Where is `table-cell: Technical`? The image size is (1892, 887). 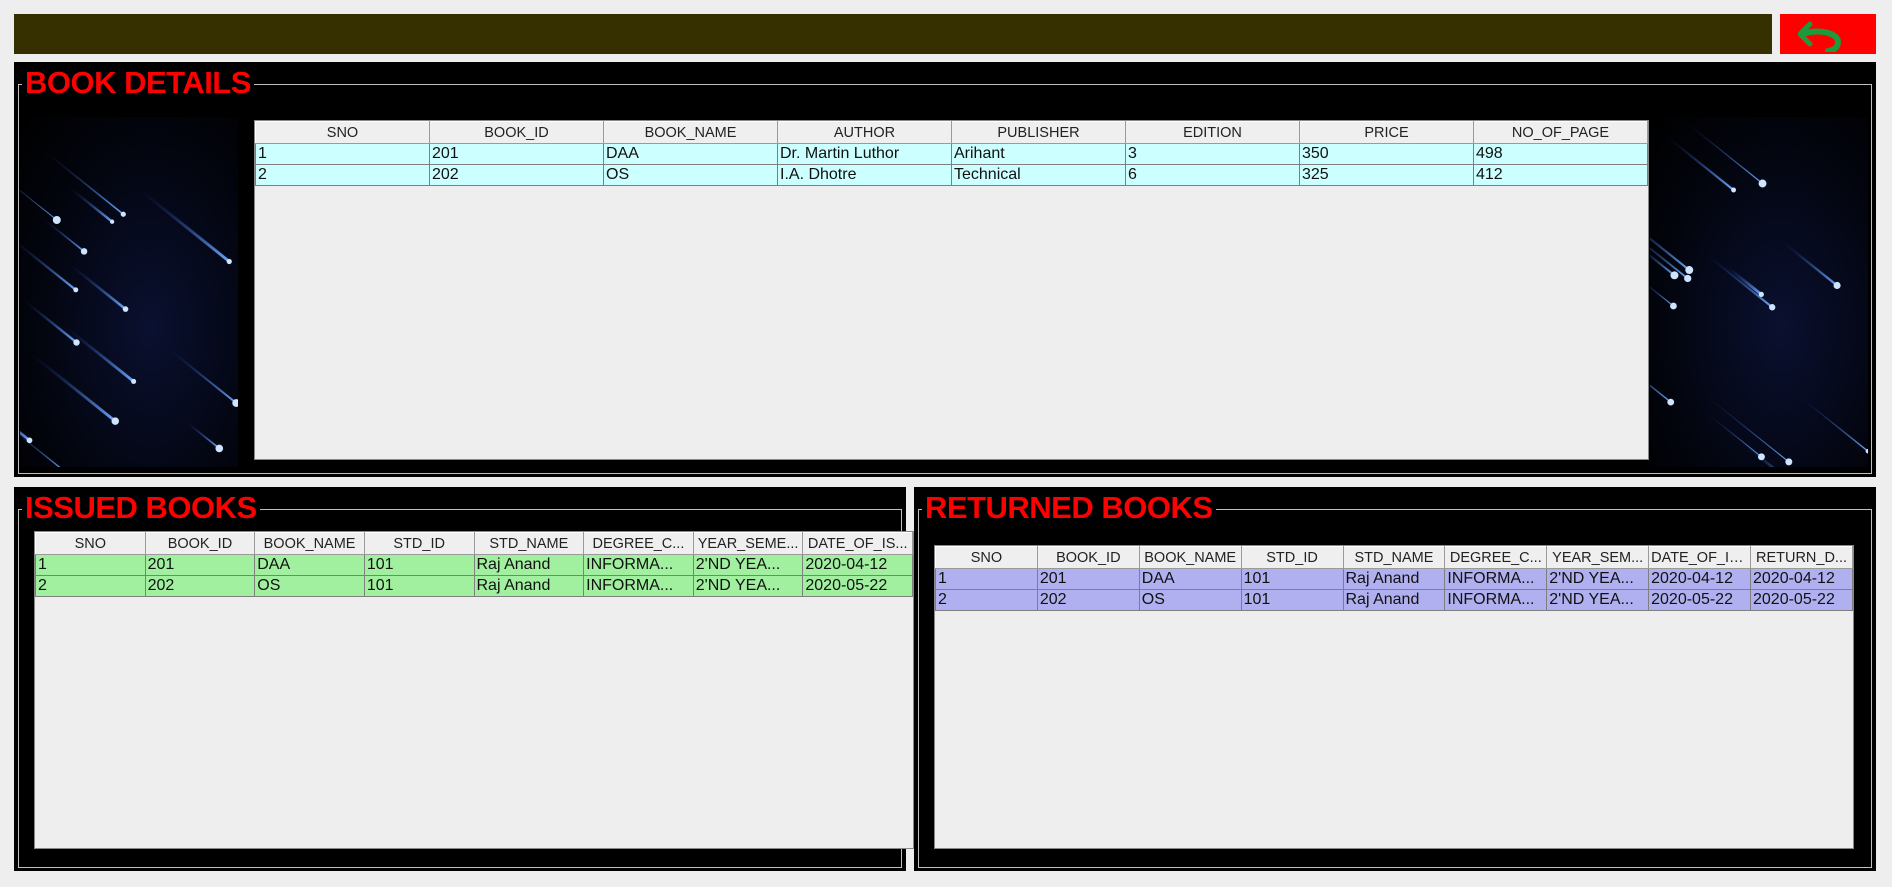 table-cell: Technical is located at coordinates (1038, 175).